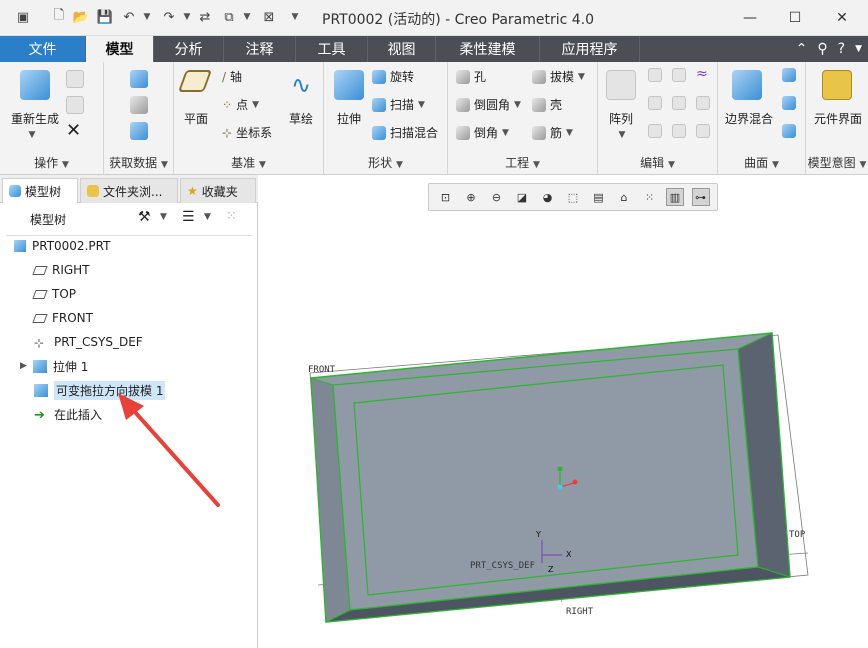  I want to click on extend-icon, so click(679, 75).